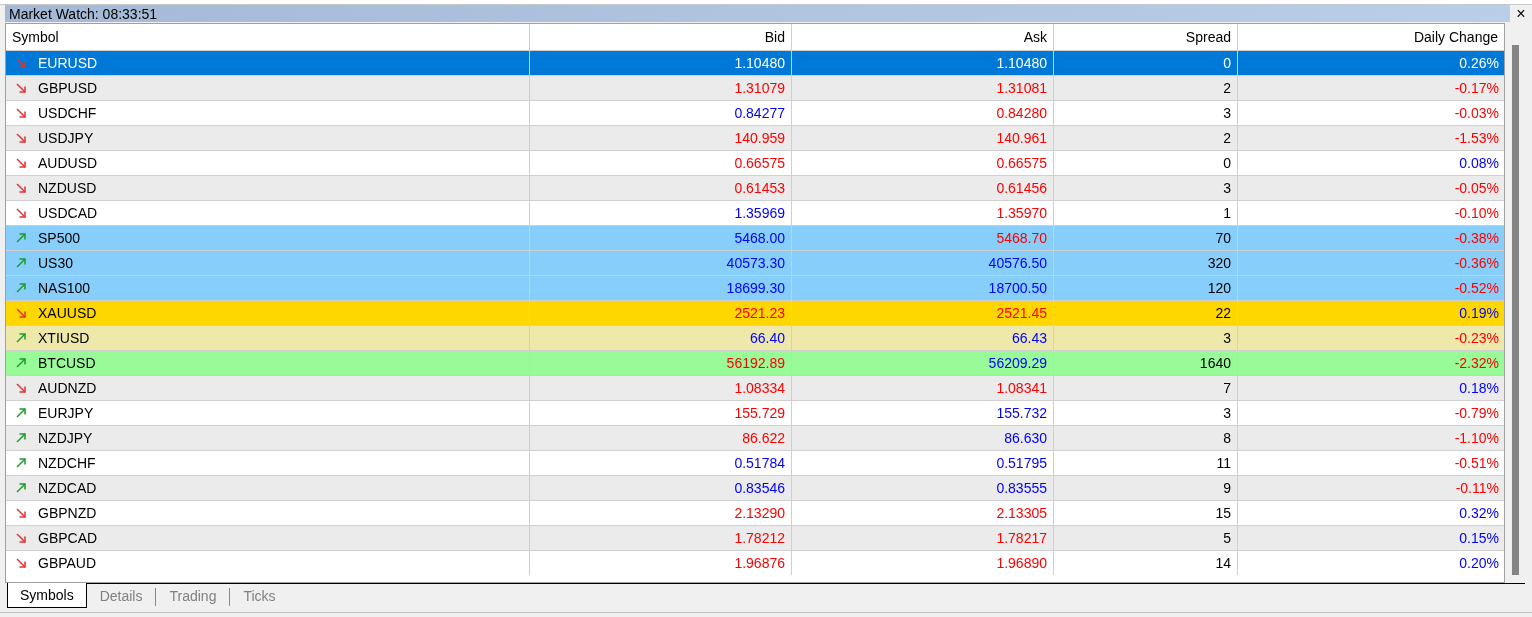 This screenshot has width=1532, height=617. I want to click on spread-cell-text: 320, so click(1219, 263).